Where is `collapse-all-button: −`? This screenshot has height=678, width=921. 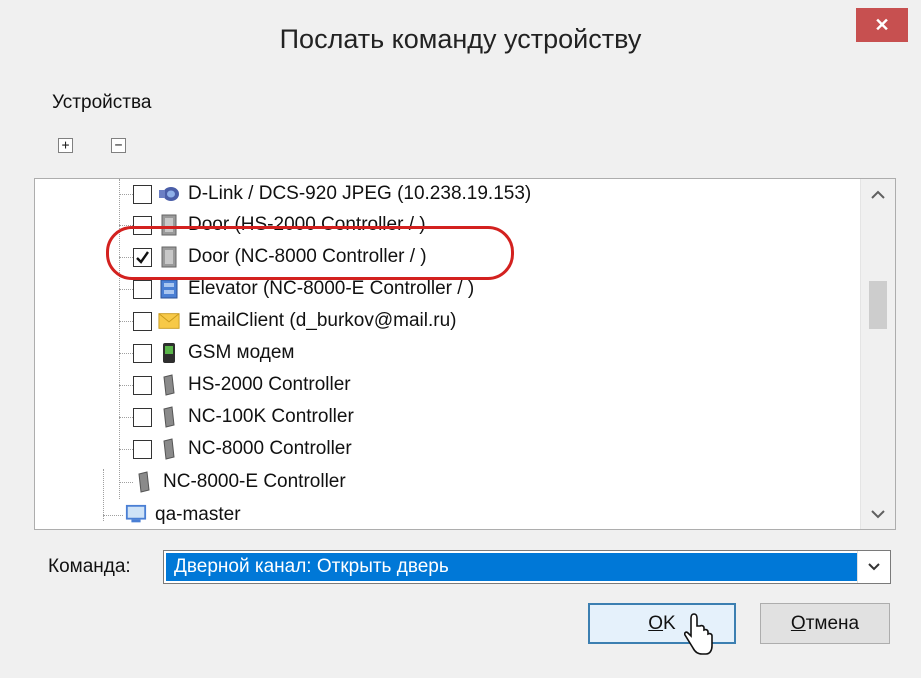
collapse-all-button: − is located at coordinates (118, 145).